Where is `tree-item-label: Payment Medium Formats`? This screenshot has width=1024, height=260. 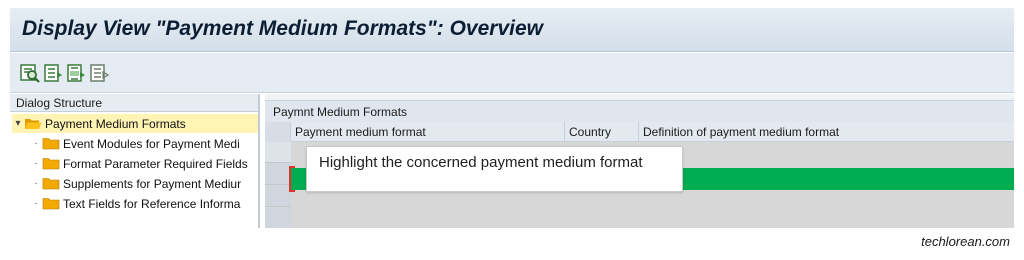 tree-item-label: Payment Medium Formats is located at coordinates (115, 123).